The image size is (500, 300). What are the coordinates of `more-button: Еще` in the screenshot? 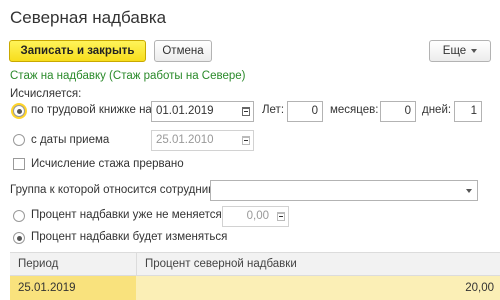 It's located at (460, 51).